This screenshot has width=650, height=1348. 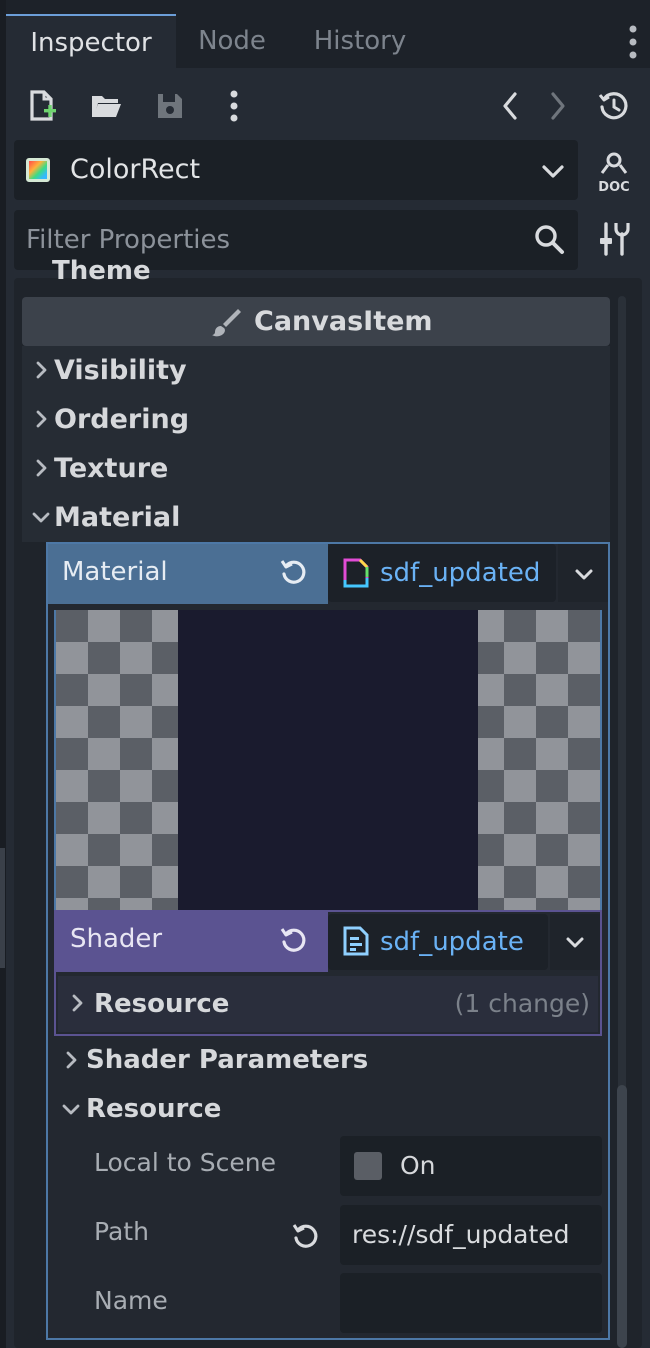 What do you see at coordinates (116, 939) in the screenshot?
I see `shader-property-label: Shader` at bounding box center [116, 939].